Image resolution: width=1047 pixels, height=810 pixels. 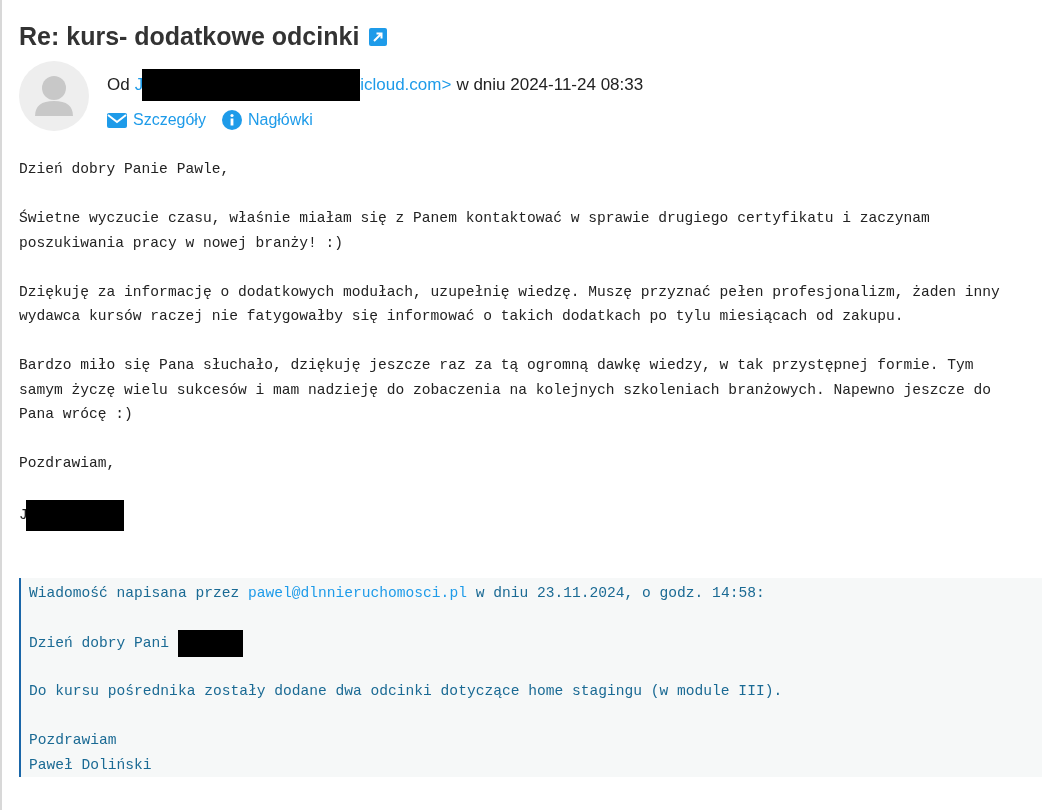 I want to click on redaction-bar, so click(x=211, y=643).